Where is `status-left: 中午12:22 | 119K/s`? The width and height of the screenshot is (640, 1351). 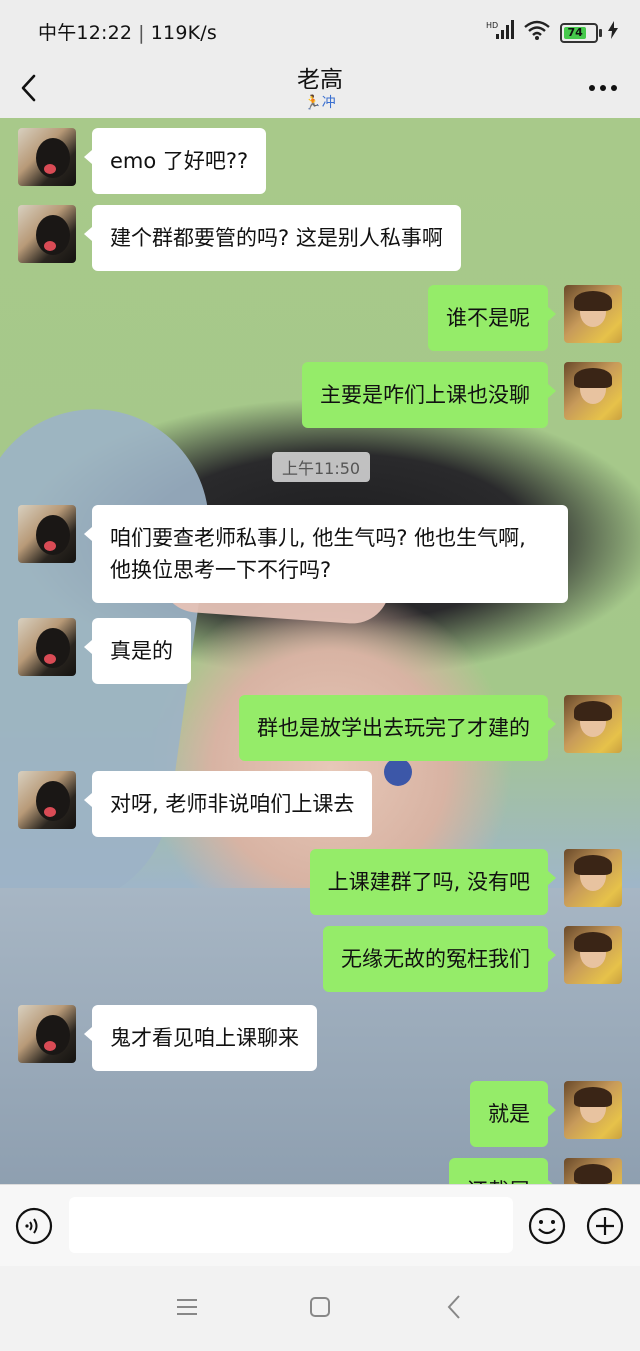
status-left: 中午12:22 | 119K/s is located at coordinates (127, 31).